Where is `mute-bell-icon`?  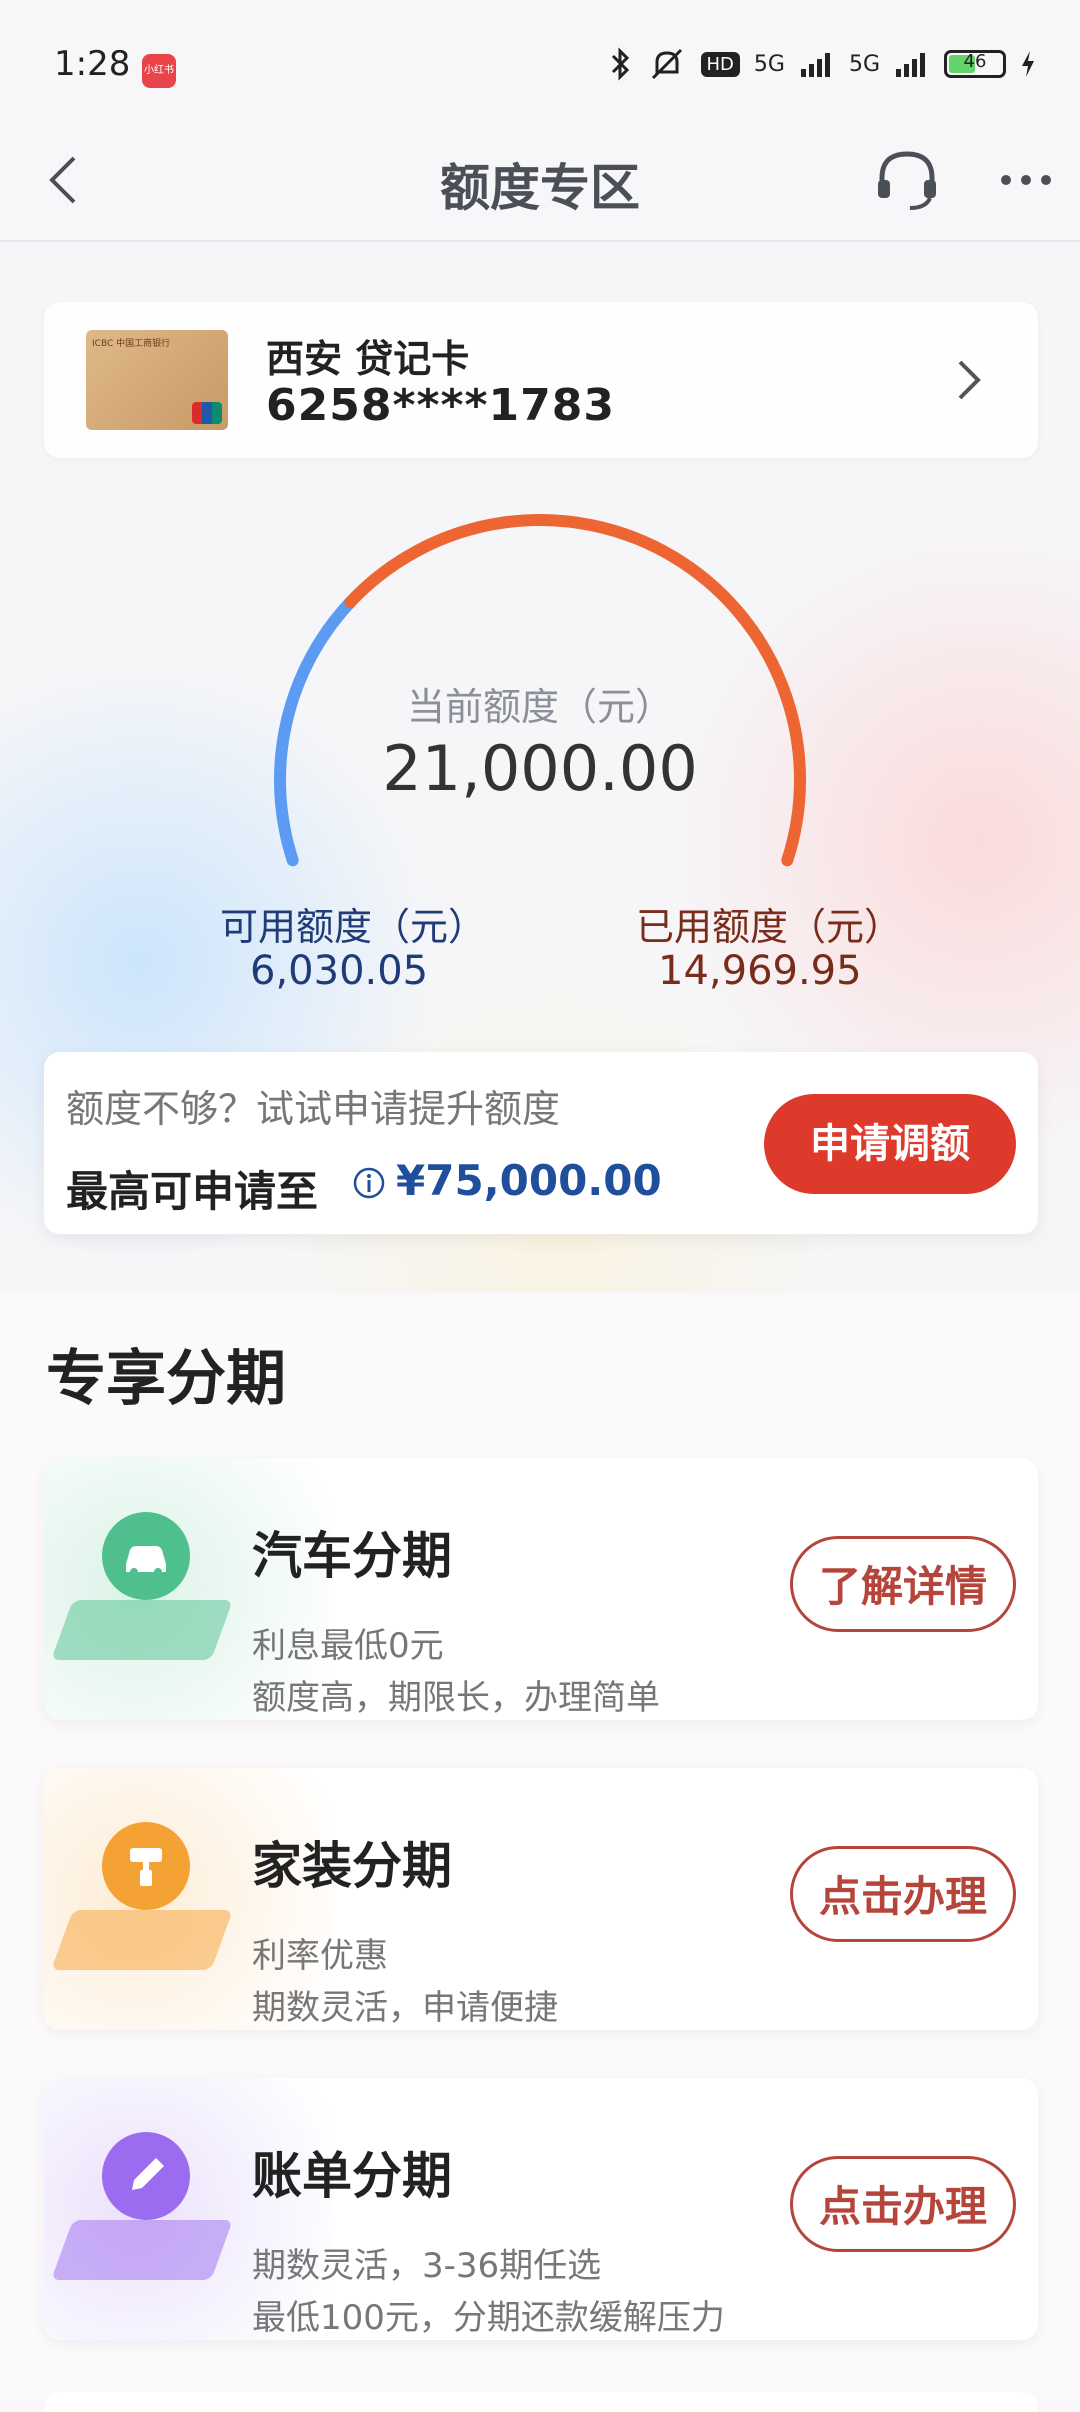
mute-bell-icon is located at coordinates (666, 64).